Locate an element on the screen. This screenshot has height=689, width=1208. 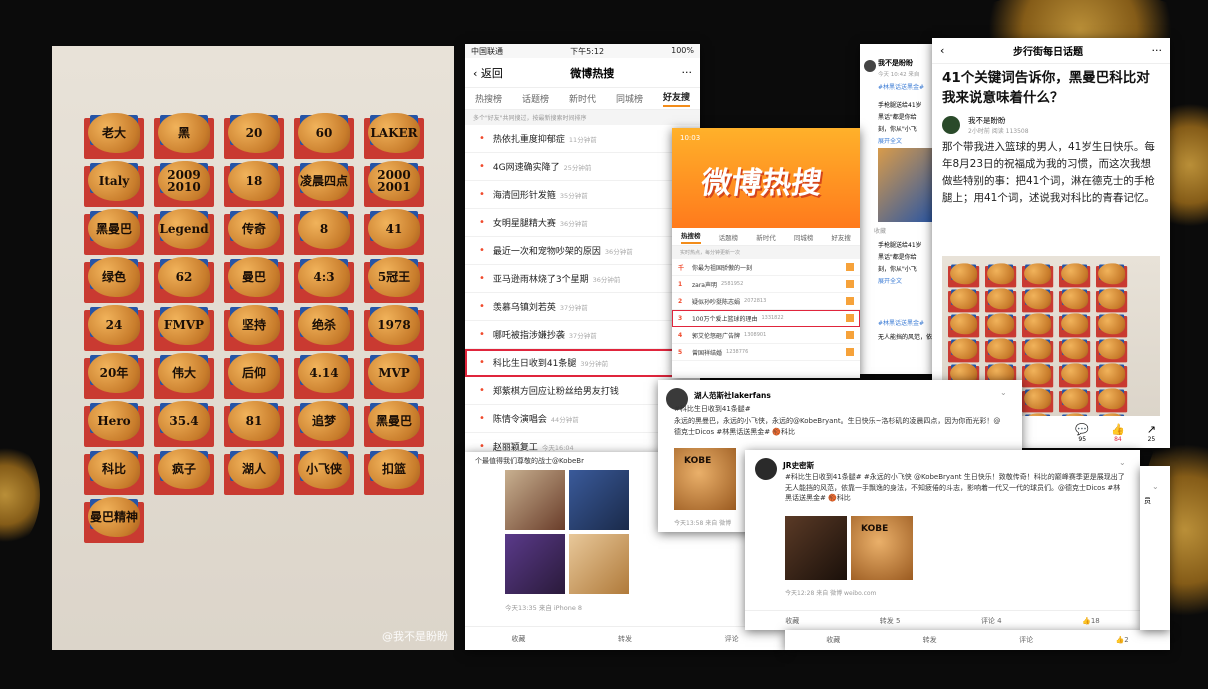
hot-search-time: 25分钟前 is located at coordinates (577, 167).